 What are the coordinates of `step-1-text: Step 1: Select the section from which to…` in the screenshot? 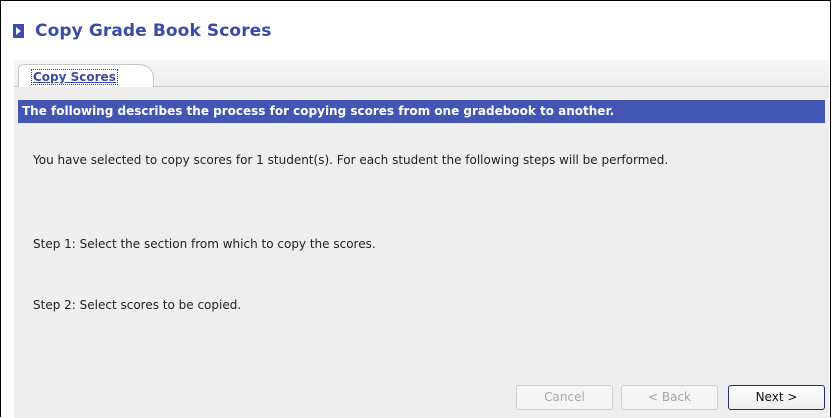 It's located at (204, 244).